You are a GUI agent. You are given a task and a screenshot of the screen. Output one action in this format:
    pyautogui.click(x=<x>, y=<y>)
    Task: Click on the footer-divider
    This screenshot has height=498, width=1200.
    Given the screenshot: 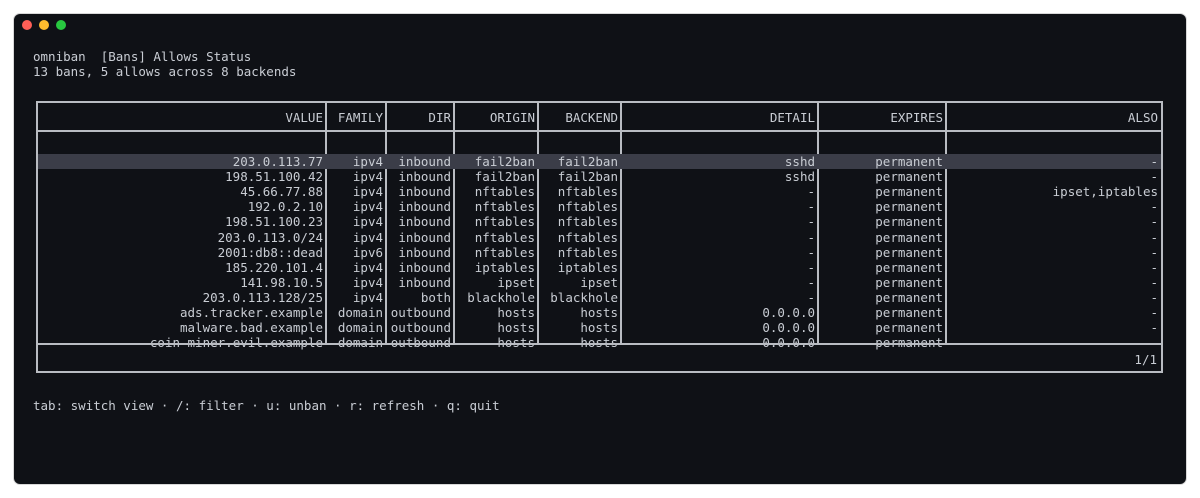 What is the action you would take?
    pyautogui.click(x=599, y=344)
    